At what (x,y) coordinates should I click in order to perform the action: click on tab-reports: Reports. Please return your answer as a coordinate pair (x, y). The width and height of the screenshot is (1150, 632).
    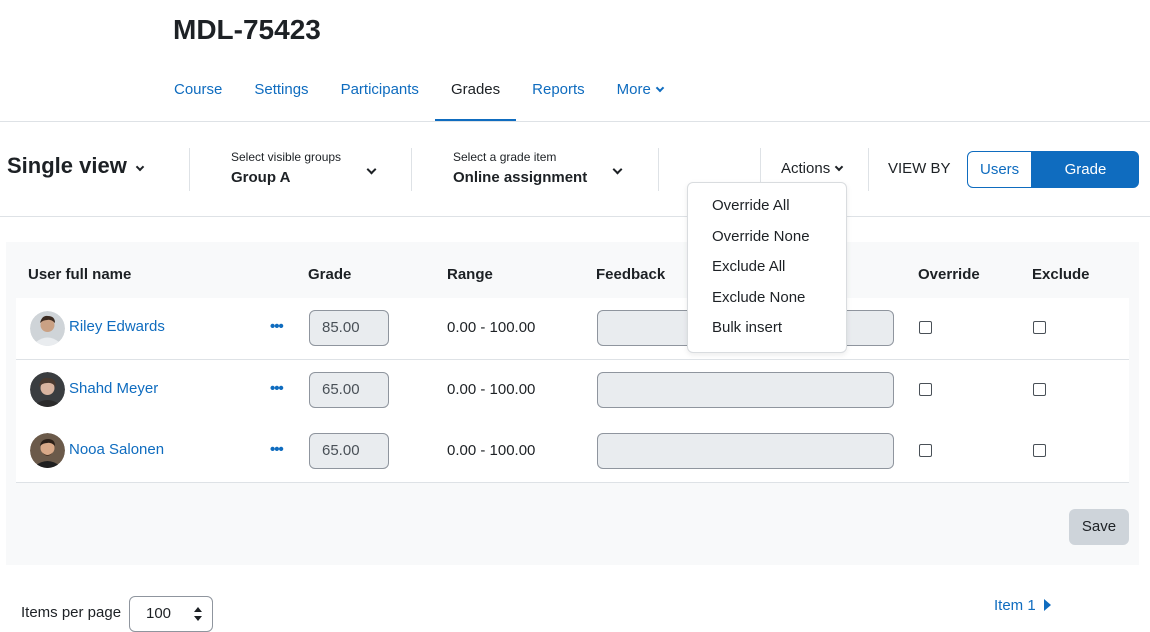
    Looking at the image, I should click on (558, 98).